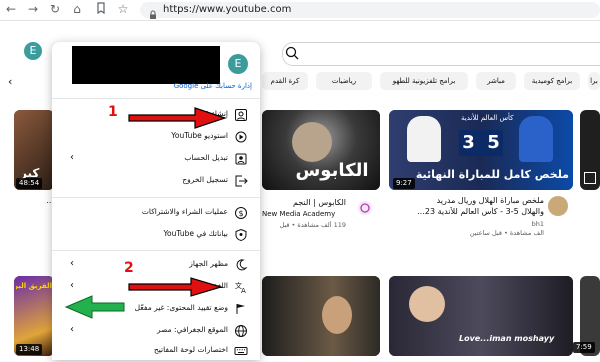  Describe the element at coordinates (241, 136) in the screenshot. I see `studio-icon` at that location.